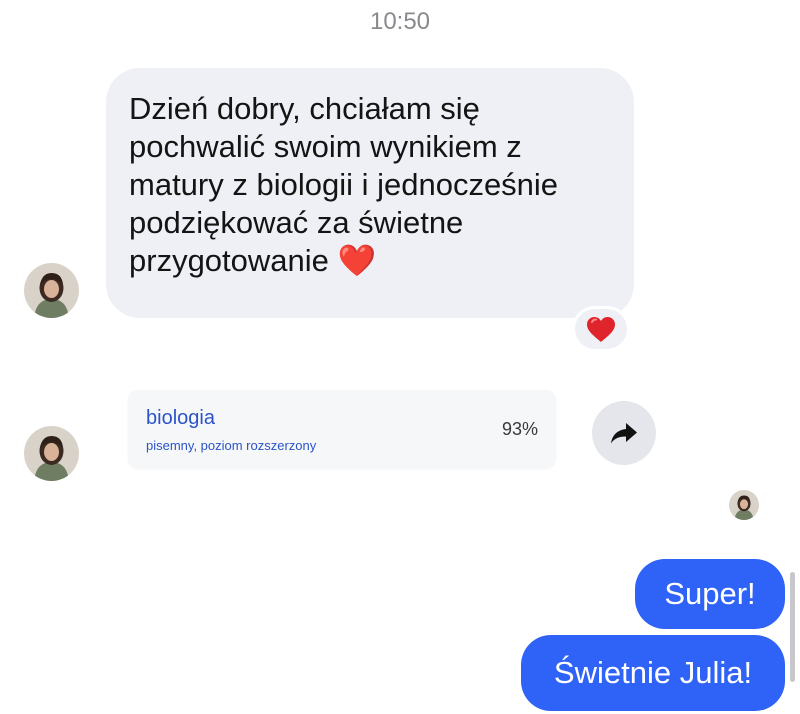 This screenshot has width=800, height=714. What do you see at coordinates (180, 418) in the screenshot?
I see `result-subject: biologia` at bounding box center [180, 418].